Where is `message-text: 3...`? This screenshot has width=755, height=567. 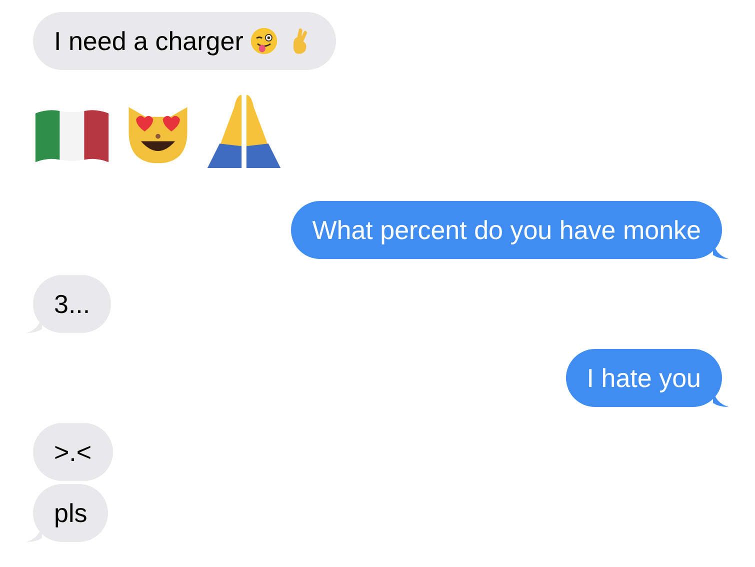
message-text: 3... is located at coordinates (72, 304).